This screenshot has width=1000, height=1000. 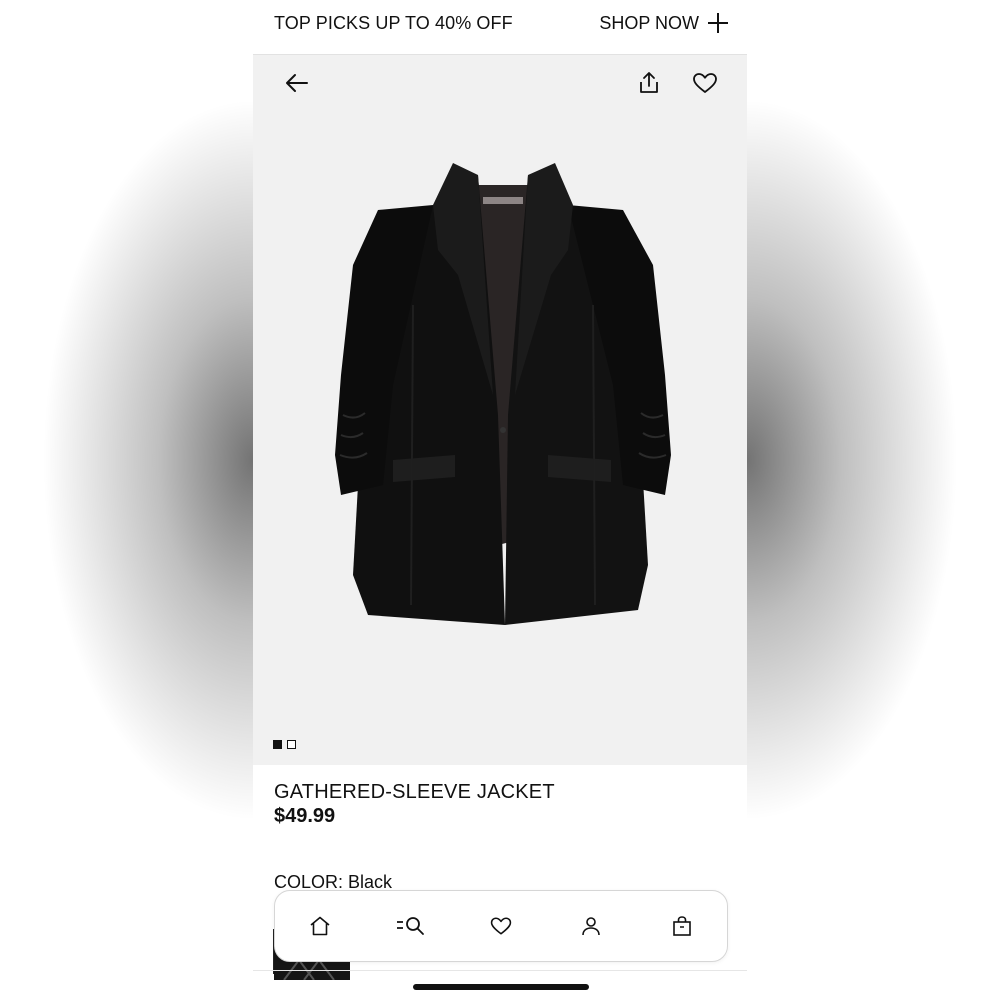 I want to click on product-title: GATHERED-SLEEVE JACKET, so click(x=414, y=792).